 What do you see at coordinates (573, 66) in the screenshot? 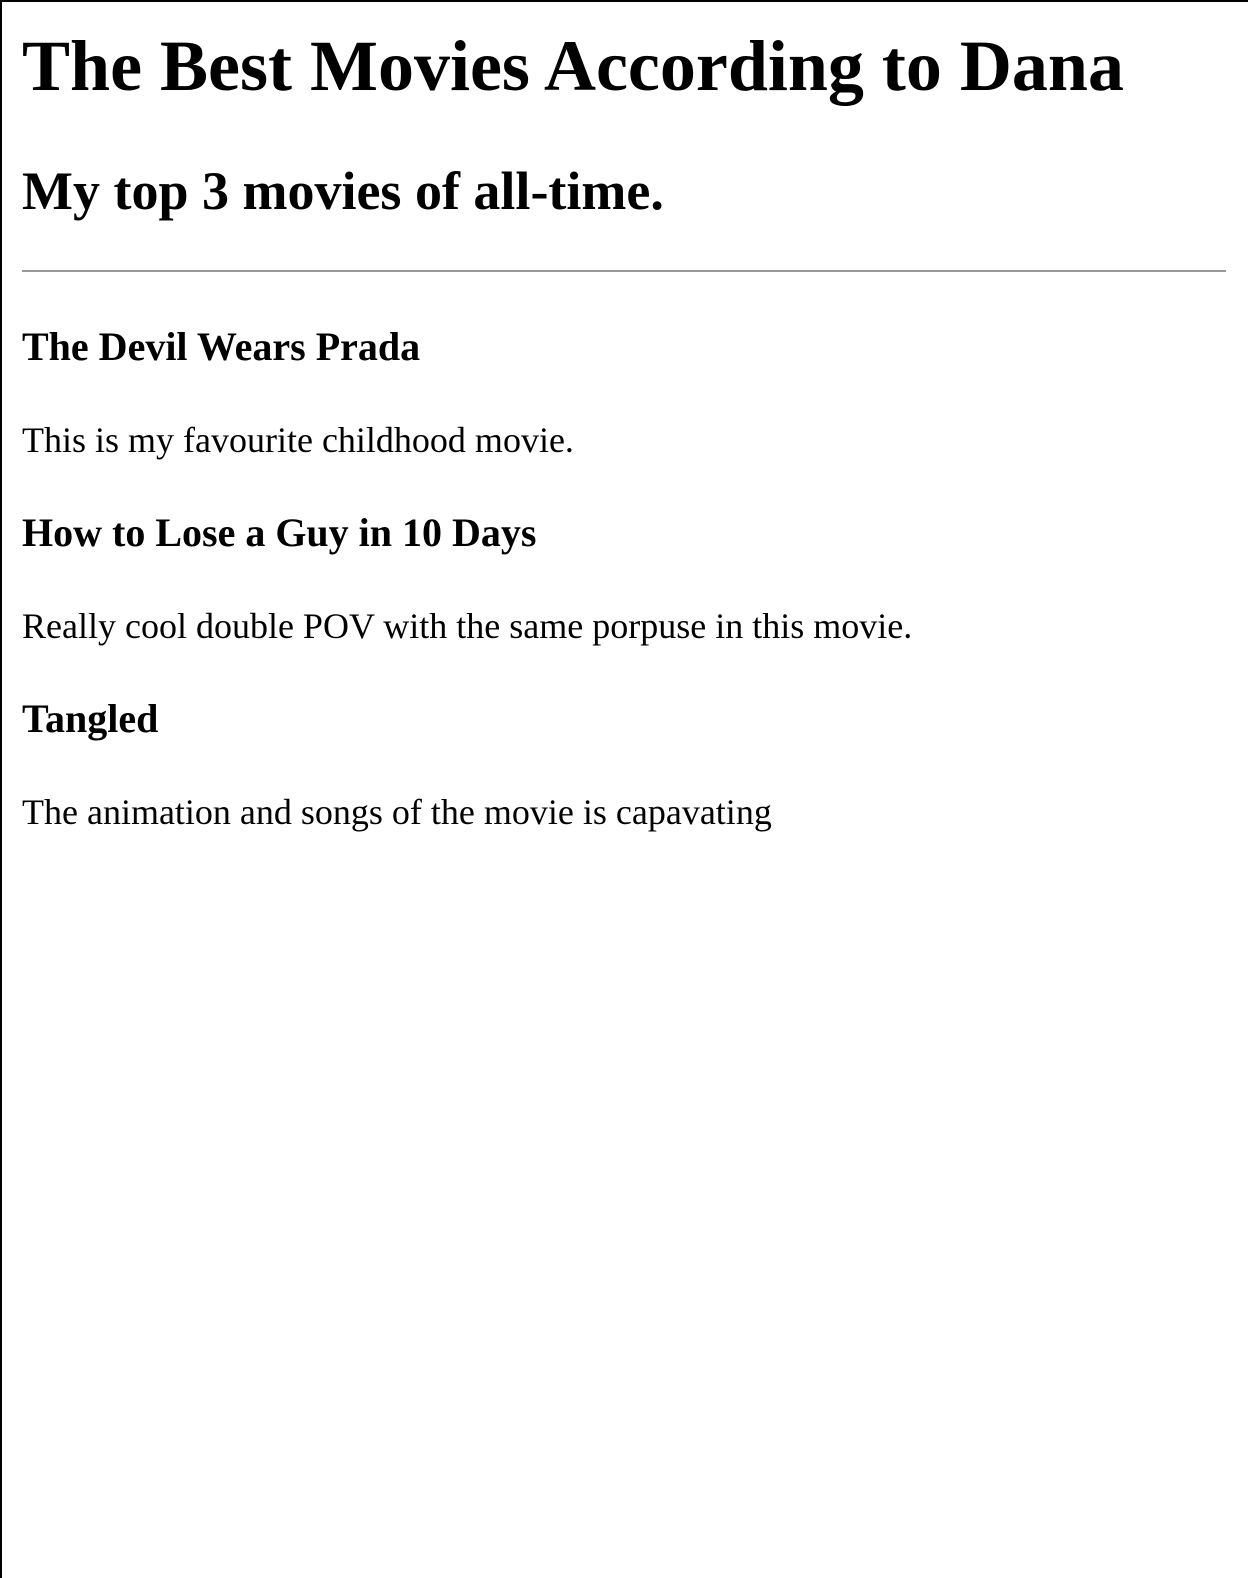
I see `page-title: The Best Movies According to Dana` at bounding box center [573, 66].